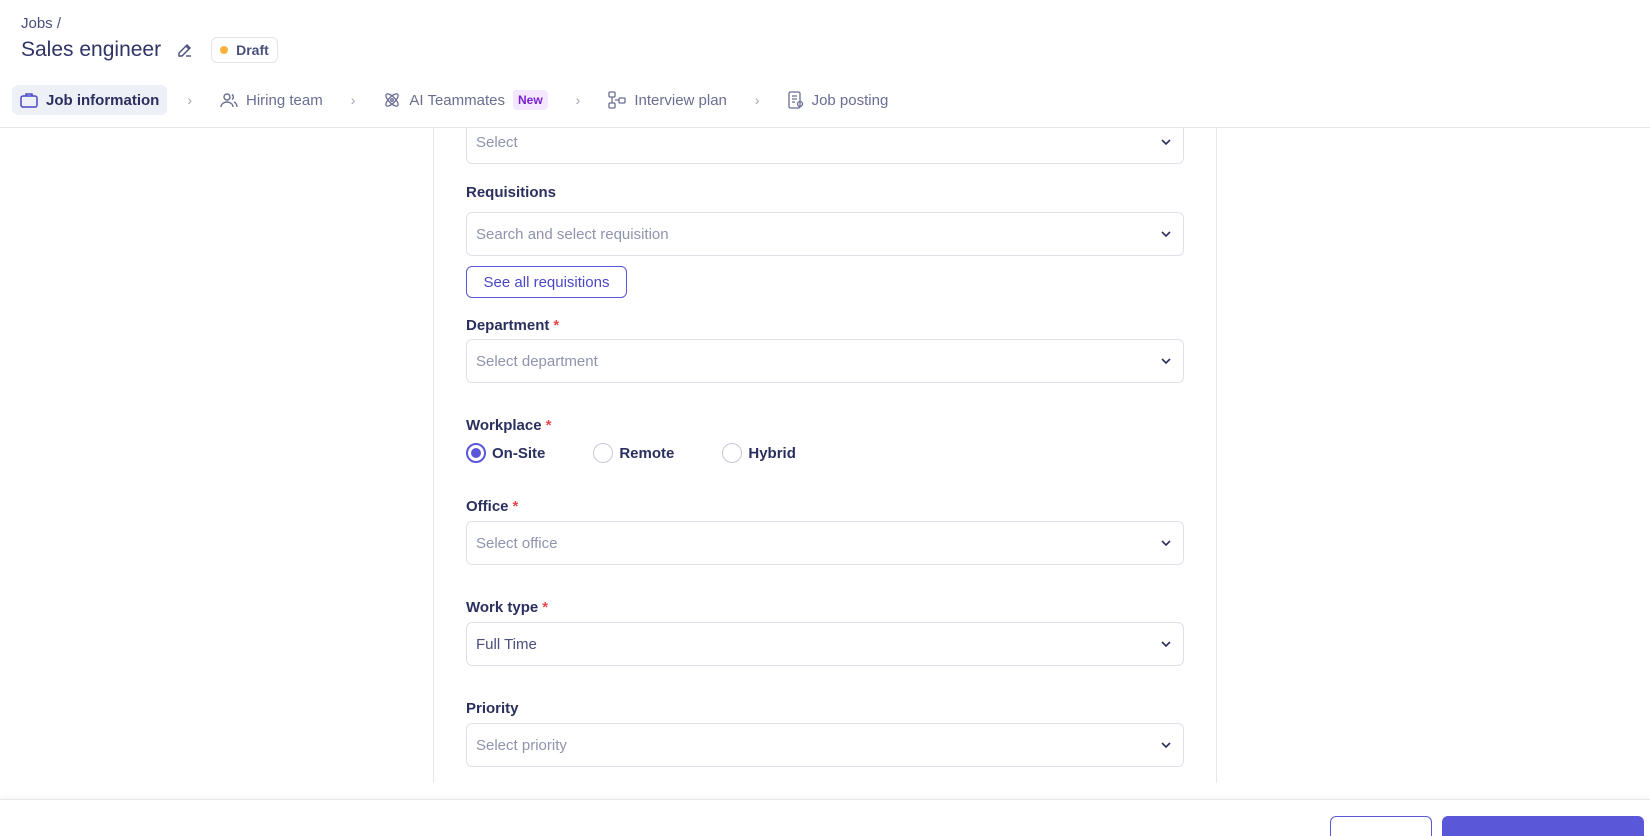 The height and width of the screenshot is (836, 1650). What do you see at coordinates (825, 234) in the screenshot?
I see `requisitions-select: Search and select requisition` at bounding box center [825, 234].